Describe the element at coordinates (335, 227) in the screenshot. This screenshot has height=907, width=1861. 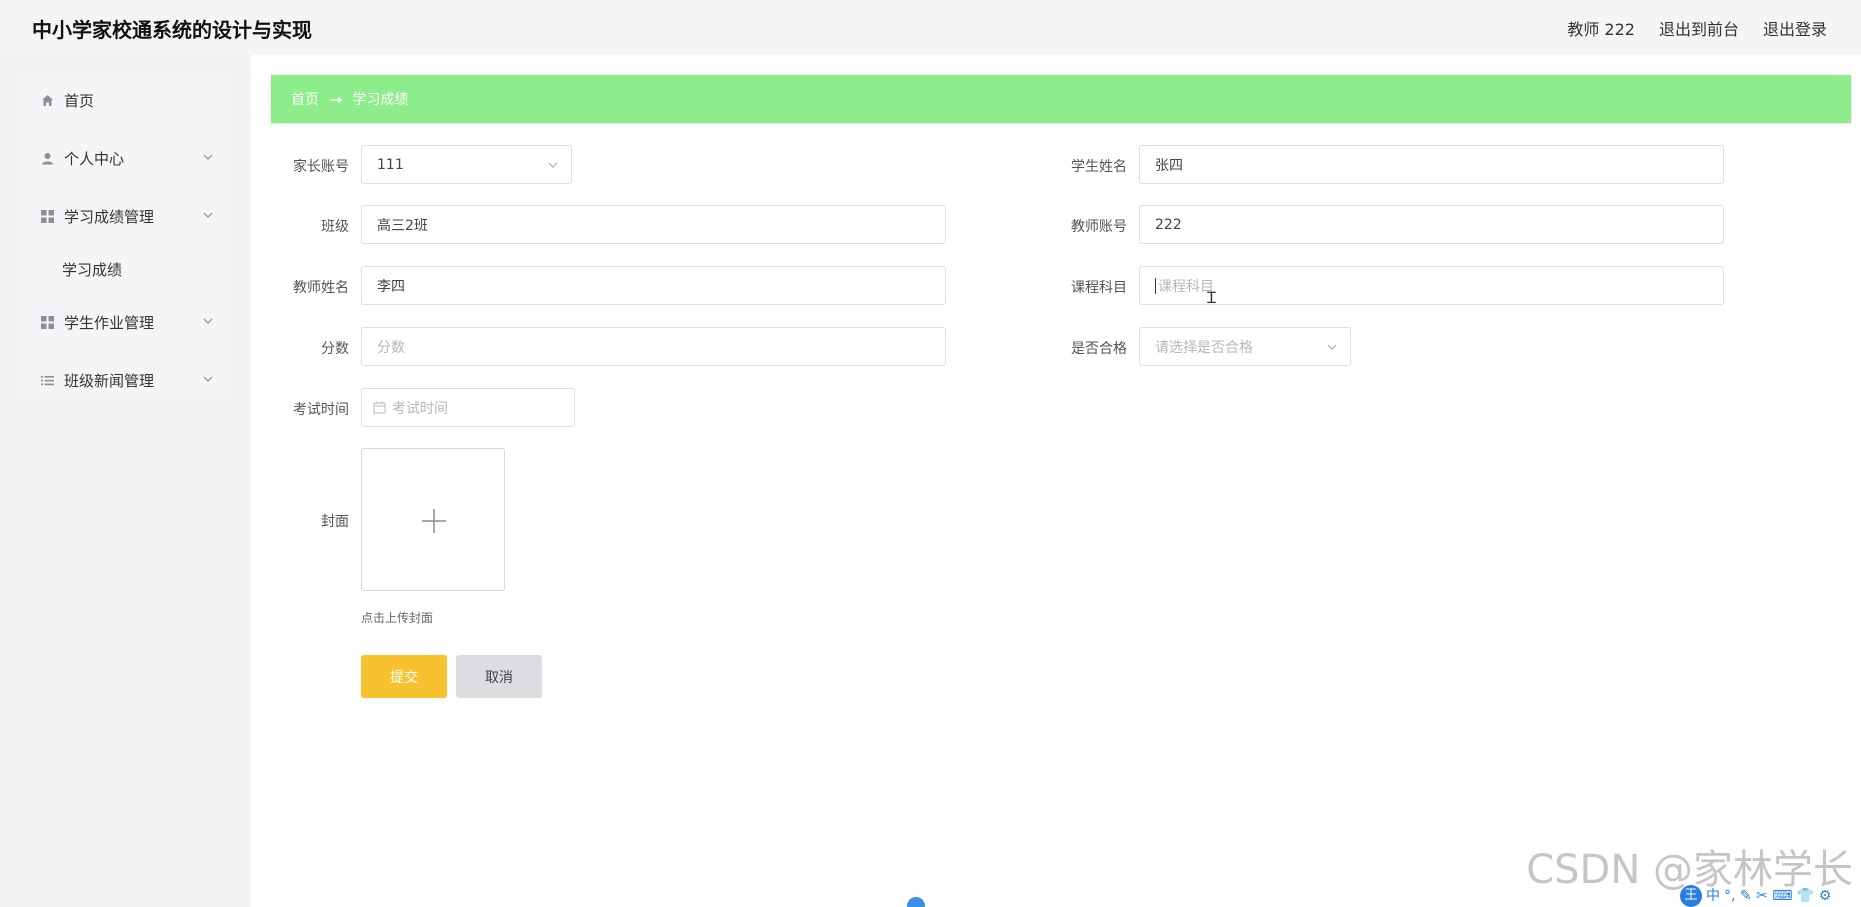
I see `class-label: 班级` at that location.